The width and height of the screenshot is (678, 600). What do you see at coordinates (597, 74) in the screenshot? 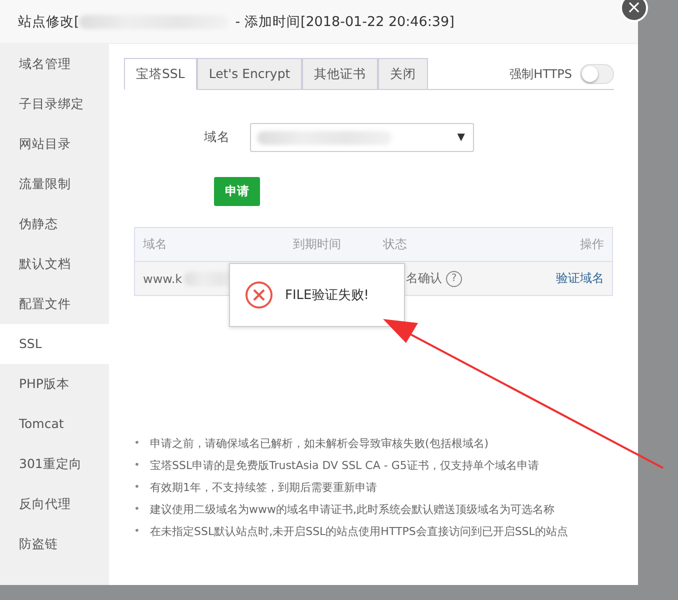
I see `toggle-switch` at bounding box center [597, 74].